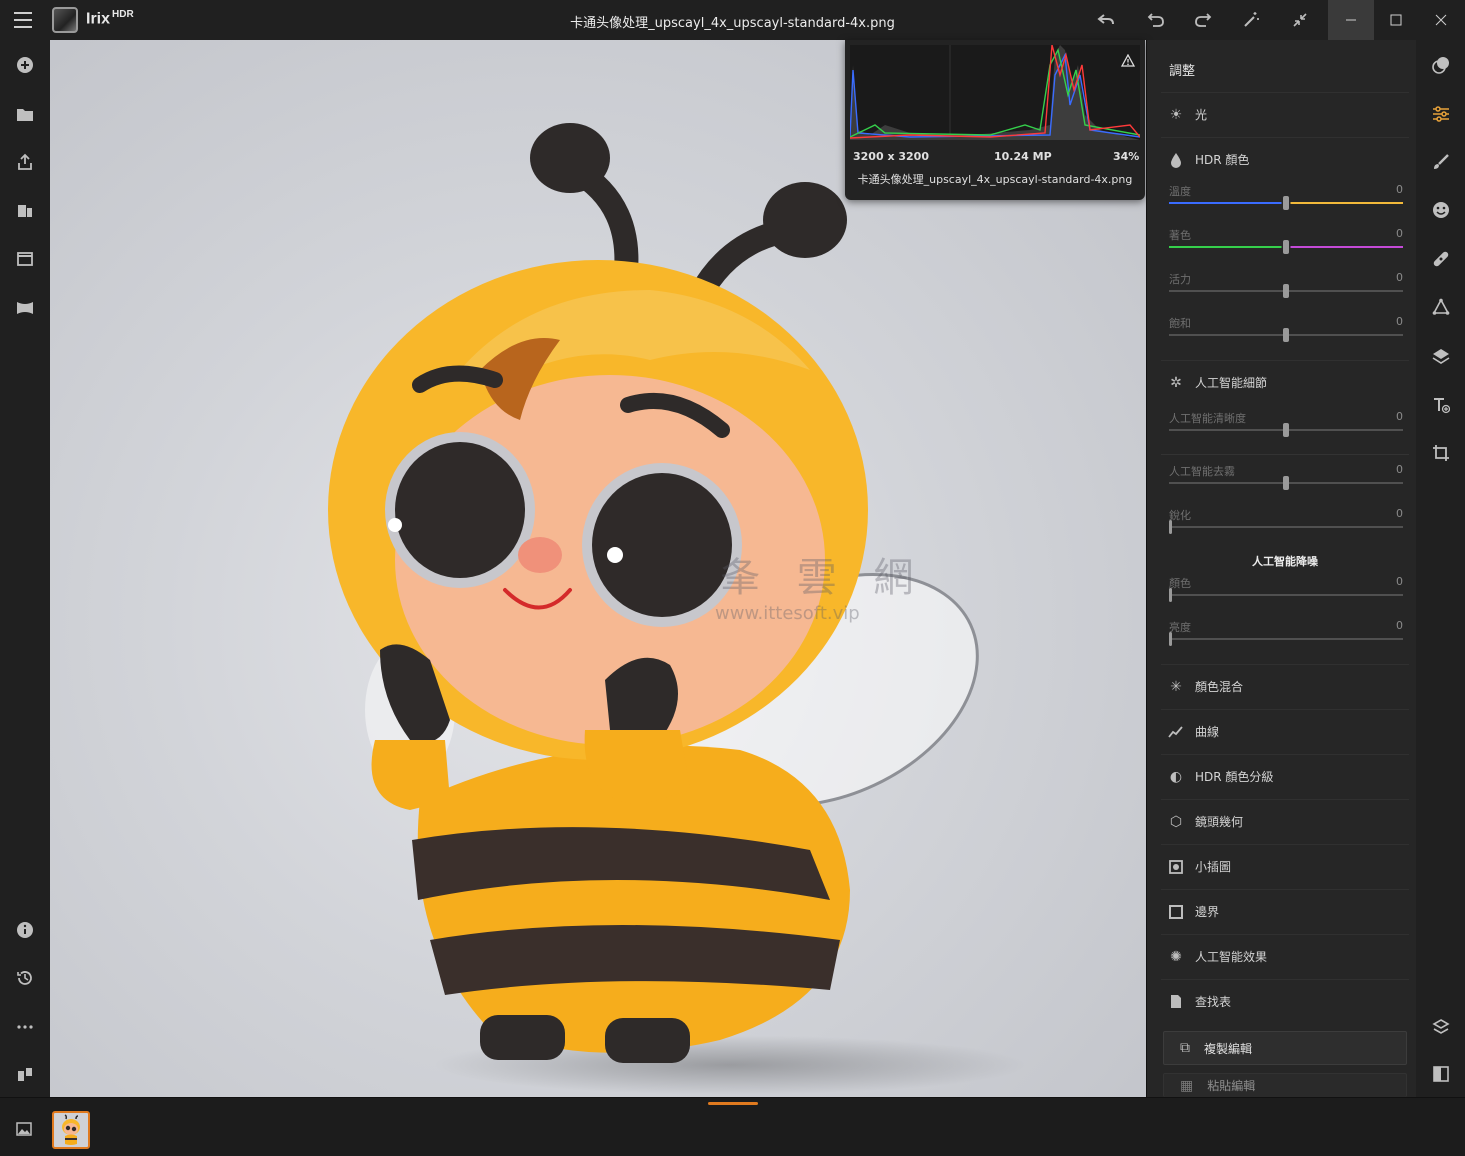 Image resolution: width=1465 pixels, height=1156 pixels. Describe the element at coordinates (1441, 210) in the screenshot. I see `face-icon` at that location.